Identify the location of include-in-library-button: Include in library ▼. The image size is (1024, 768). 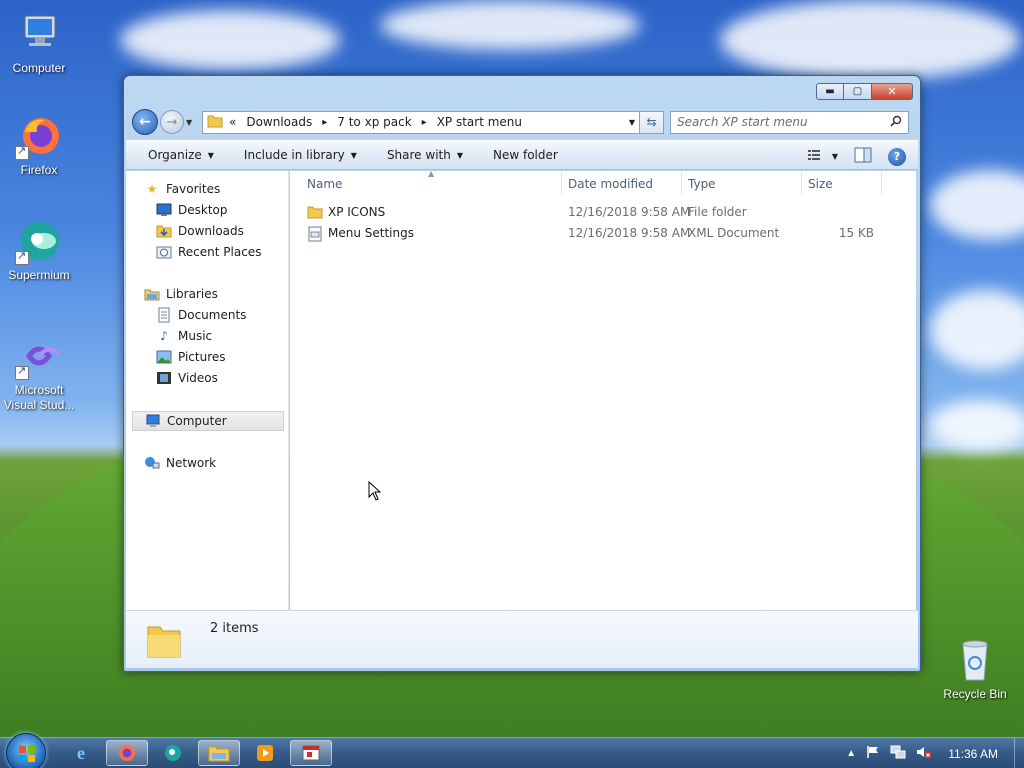
(300, 155).